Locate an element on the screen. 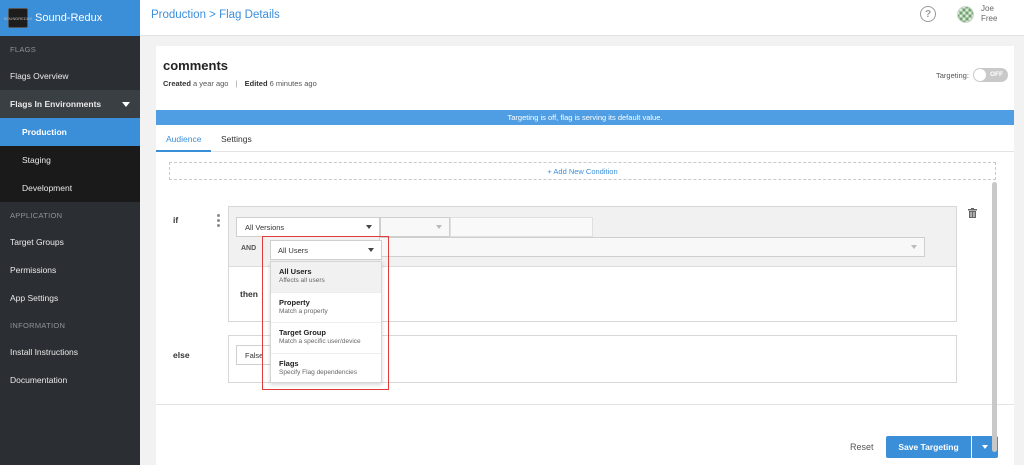  user-info: Joe Free is located at coordinates (989, 14).